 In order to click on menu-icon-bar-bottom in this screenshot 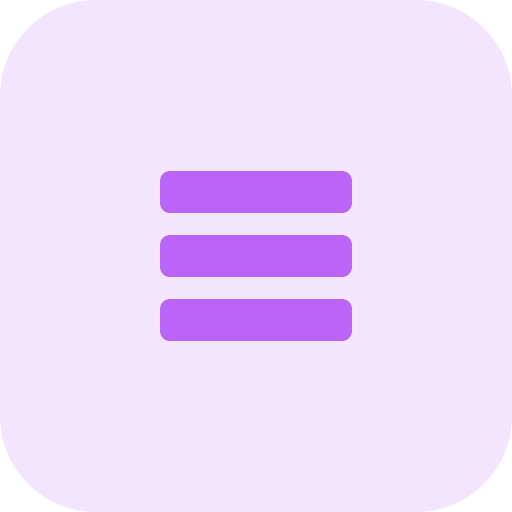, I will do `click(256, 320)`.